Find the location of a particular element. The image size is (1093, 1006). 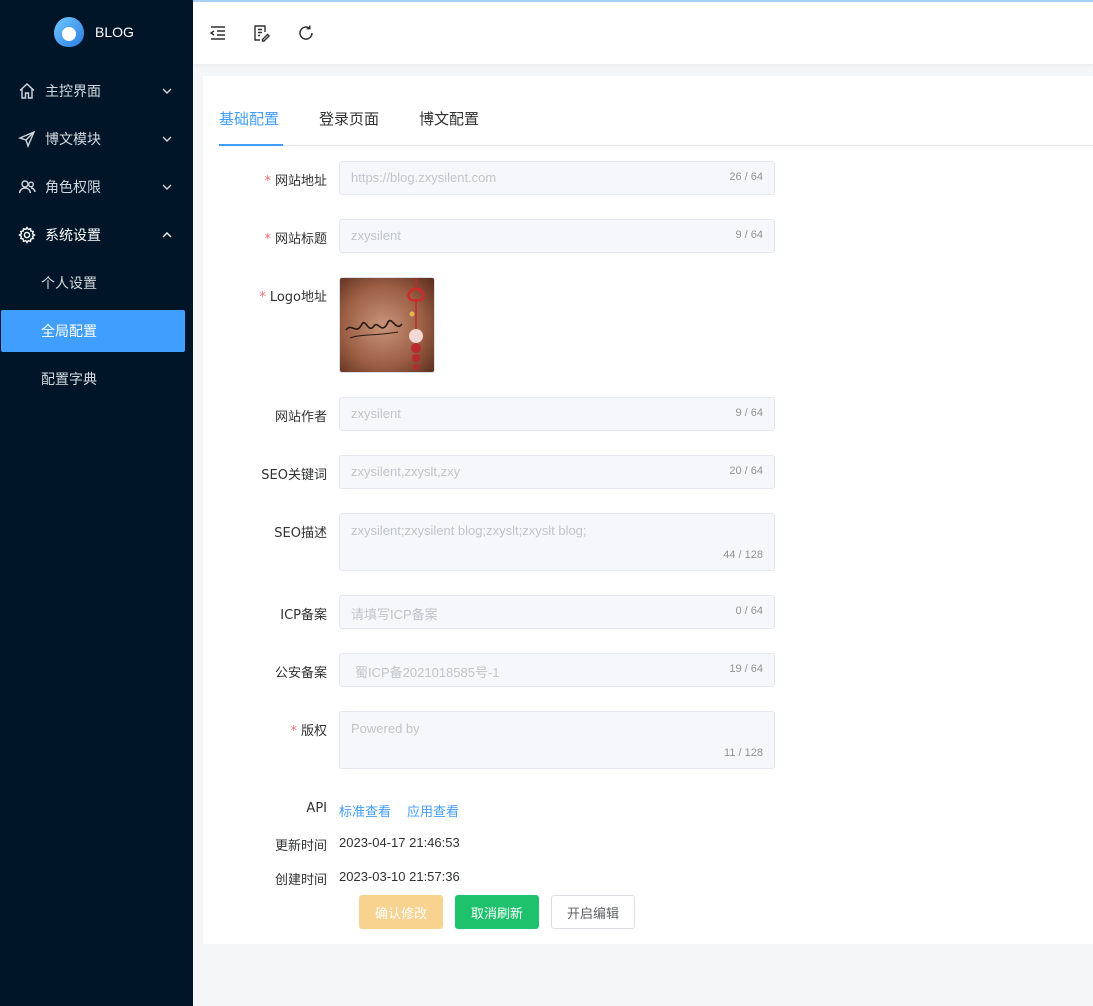

input-value: https://blog.zxysilent.com is located at coordinates (424, 177).